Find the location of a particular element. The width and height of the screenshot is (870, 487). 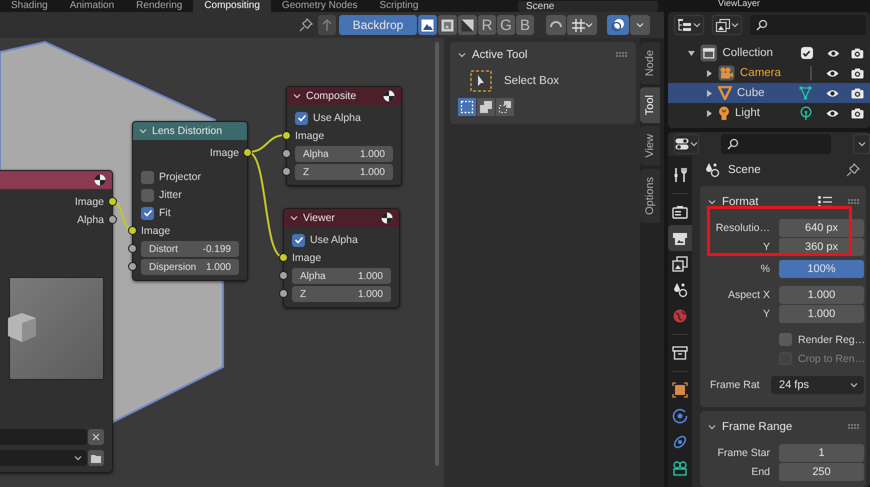

scrollbar is located at coordinates (437, 254).